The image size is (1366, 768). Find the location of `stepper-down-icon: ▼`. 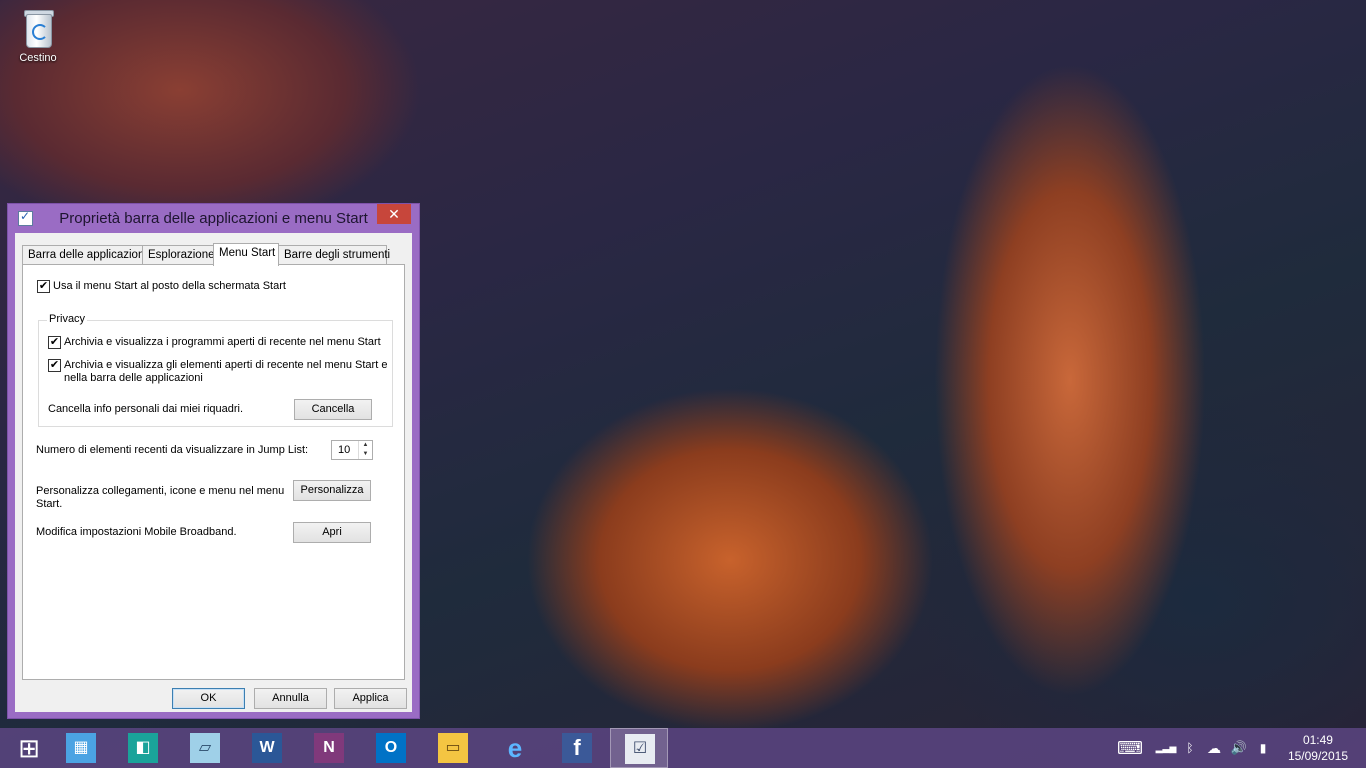

stepper-down-icon: ▼ is located at coordinates (365, 454).